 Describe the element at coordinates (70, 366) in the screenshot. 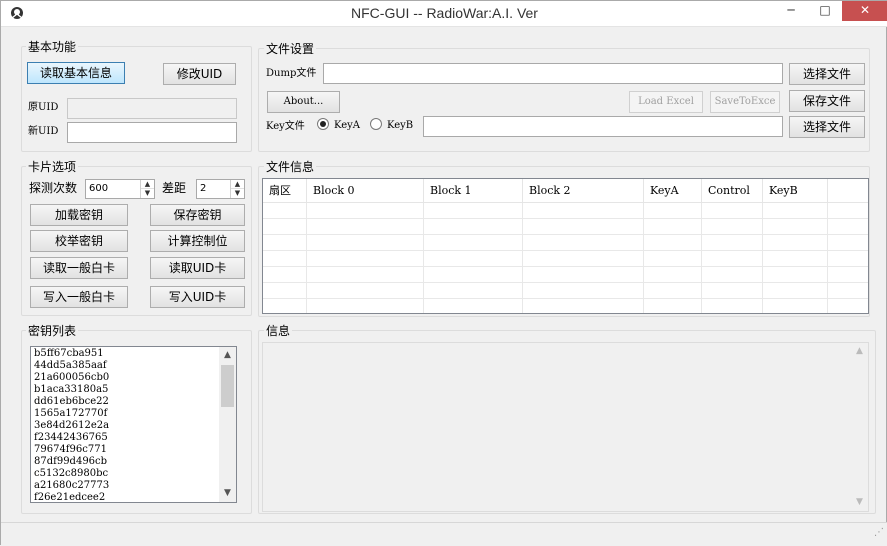

I see `key-list-item: 44dd5a385aaf` at that location.